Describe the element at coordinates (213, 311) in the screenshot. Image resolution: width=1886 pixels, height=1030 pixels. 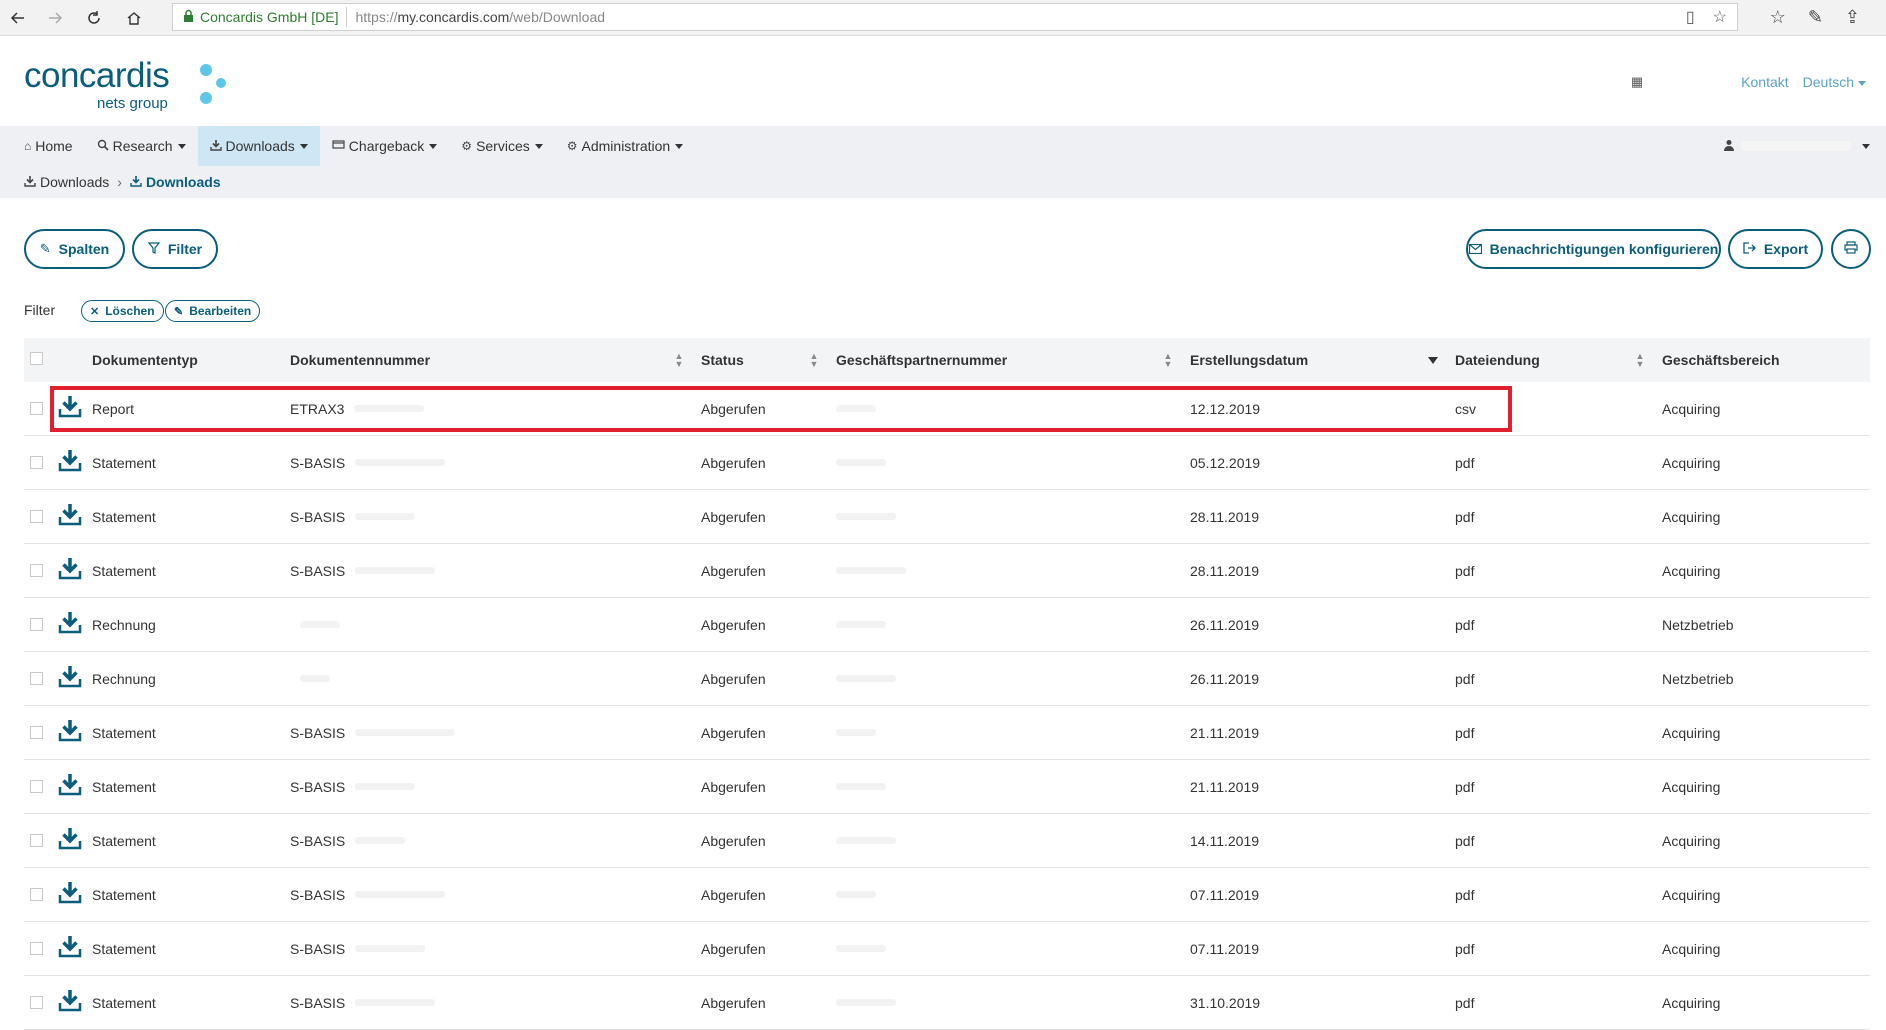
I see `edit-filter-chip: ✎ Bearbeiten` at that location.